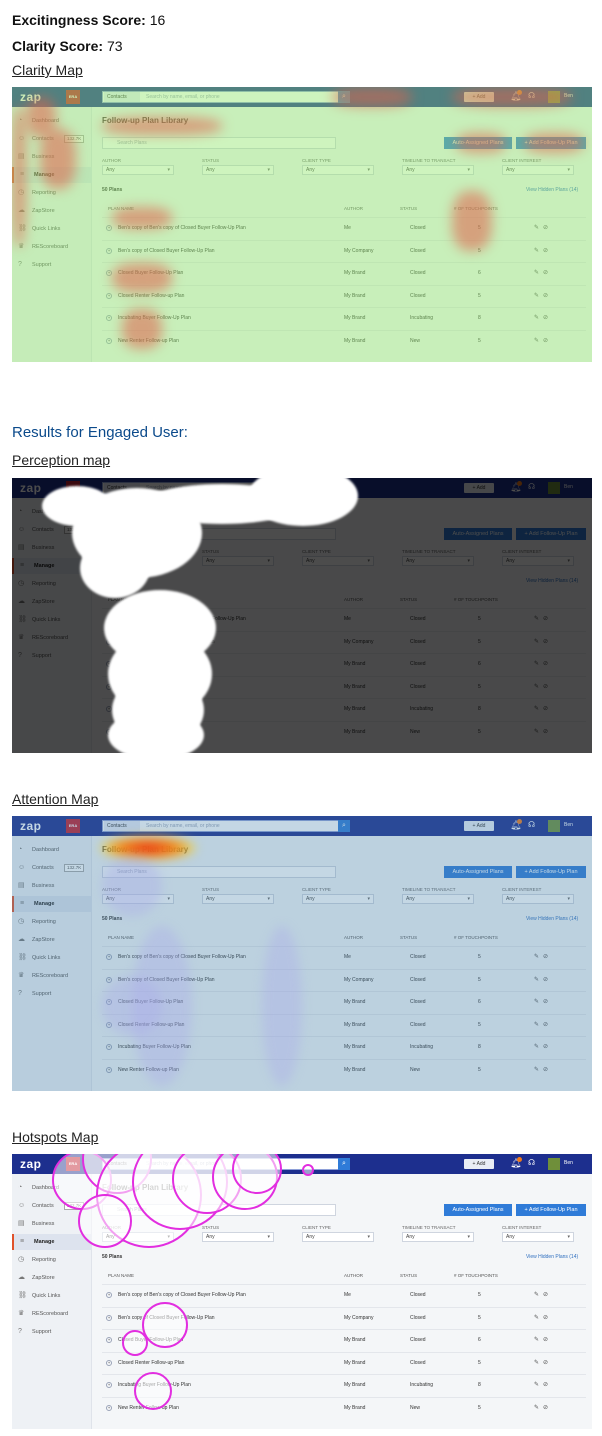  I want to click on clarity-map-link: Clarity Map, so click(47, 70).